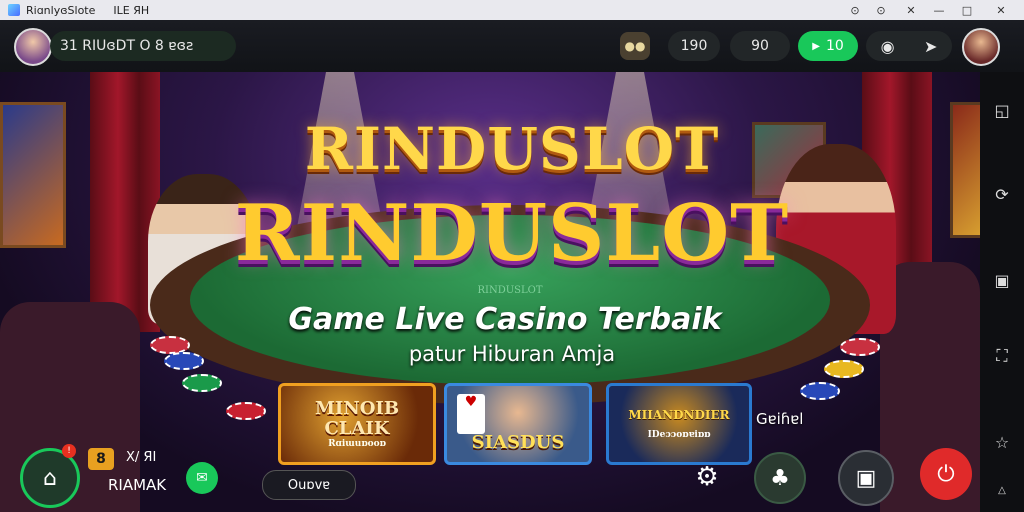 The height and width of the screenshot is (512, 1024). I want to click on window-titlebar: RiɑnlyɞSlote ILE ЯH ⊙ ⊙ ✕ — □ ✕, so click(512, 10).